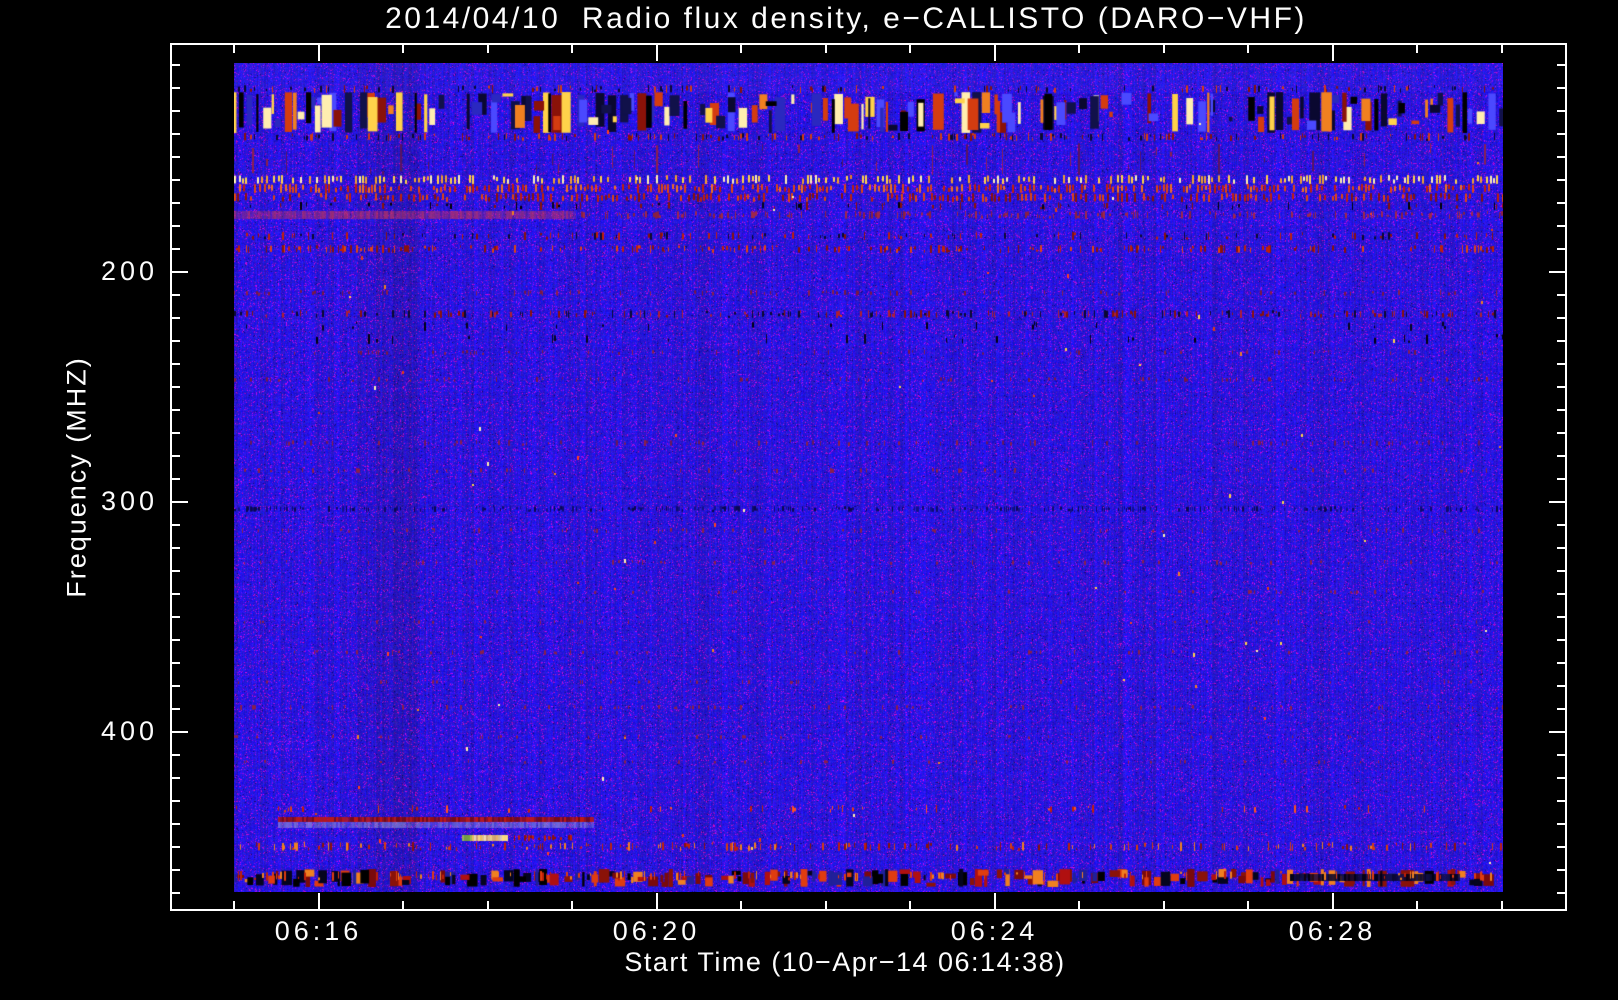 Image resolution: width=1618 pixels, height=1000 pixels. Describe the element at coordinates (845, 962) in the screenshot. I see `x-axis-title: Start Time (10−Apr−14 06:14:38)` at that location.